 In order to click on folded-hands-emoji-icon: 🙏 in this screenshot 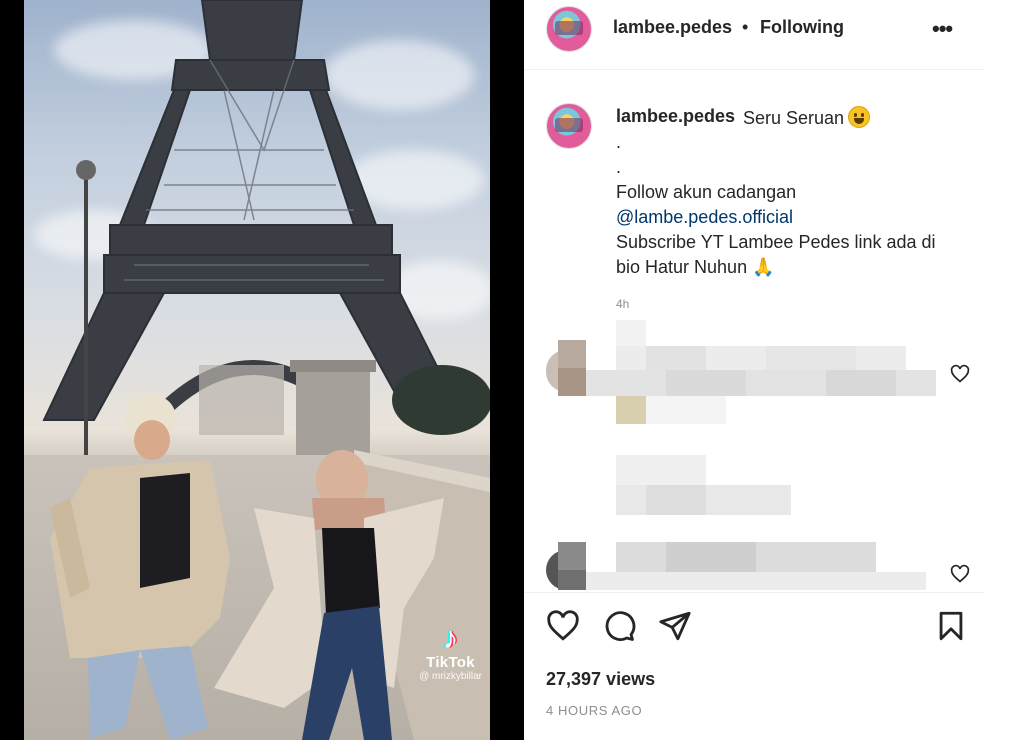, I will do `click(763, 267)`.